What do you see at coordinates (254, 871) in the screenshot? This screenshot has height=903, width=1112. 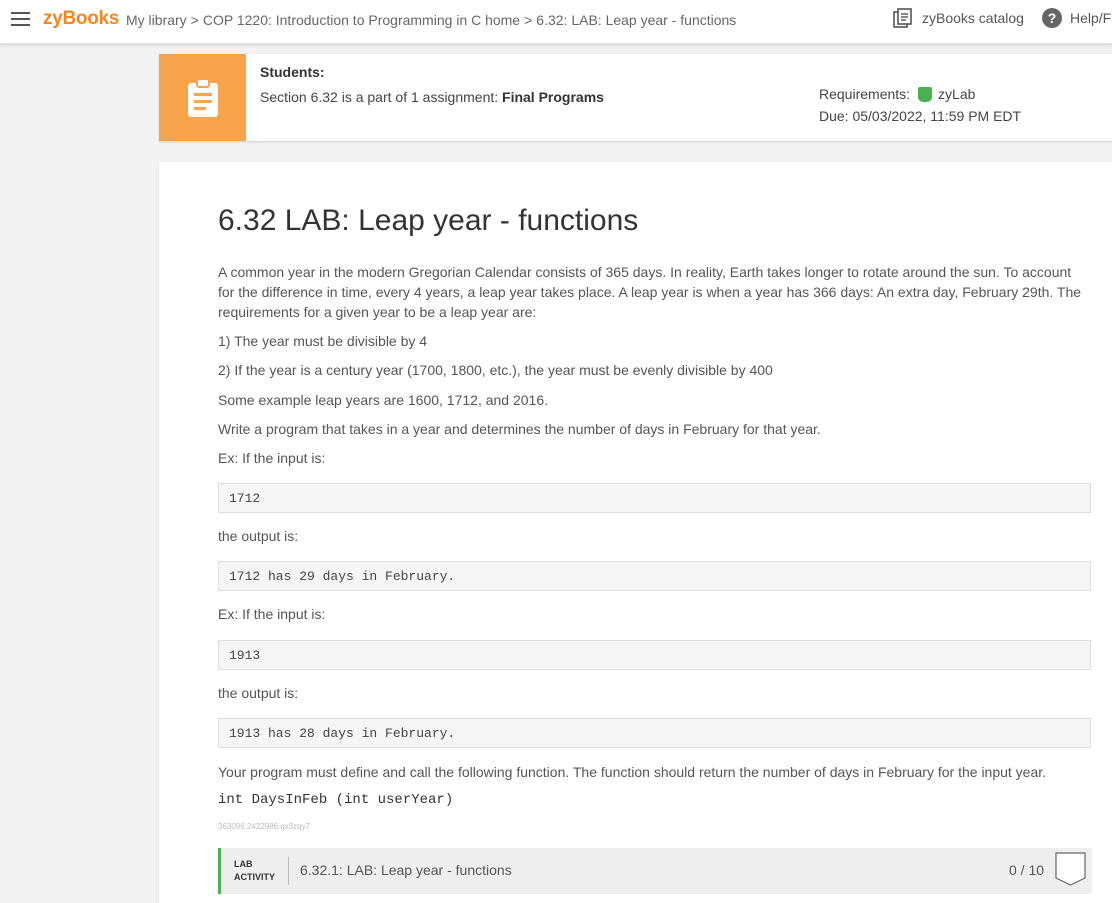 I see `lab-activity-tag: LAB ACTIVITY` at bounding box center [254, 871].